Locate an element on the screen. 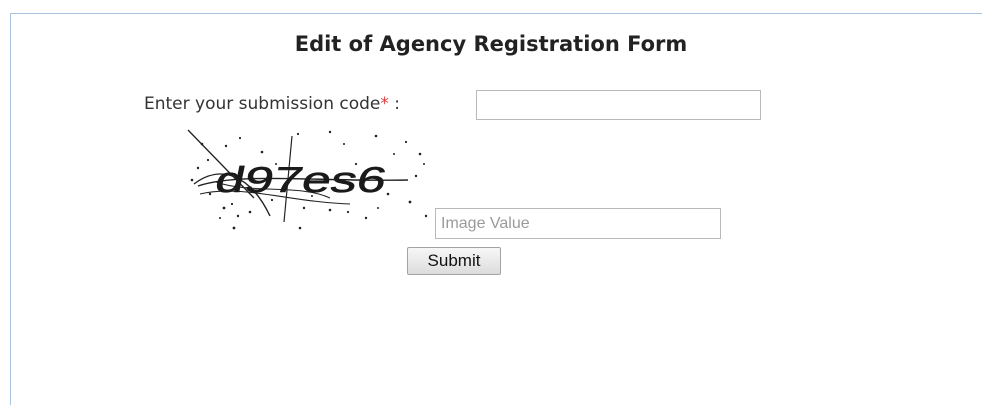 This screenshot has width=982, height=405. submission-code-label-text: Enter your submission code is located at coordinates (262, 104).